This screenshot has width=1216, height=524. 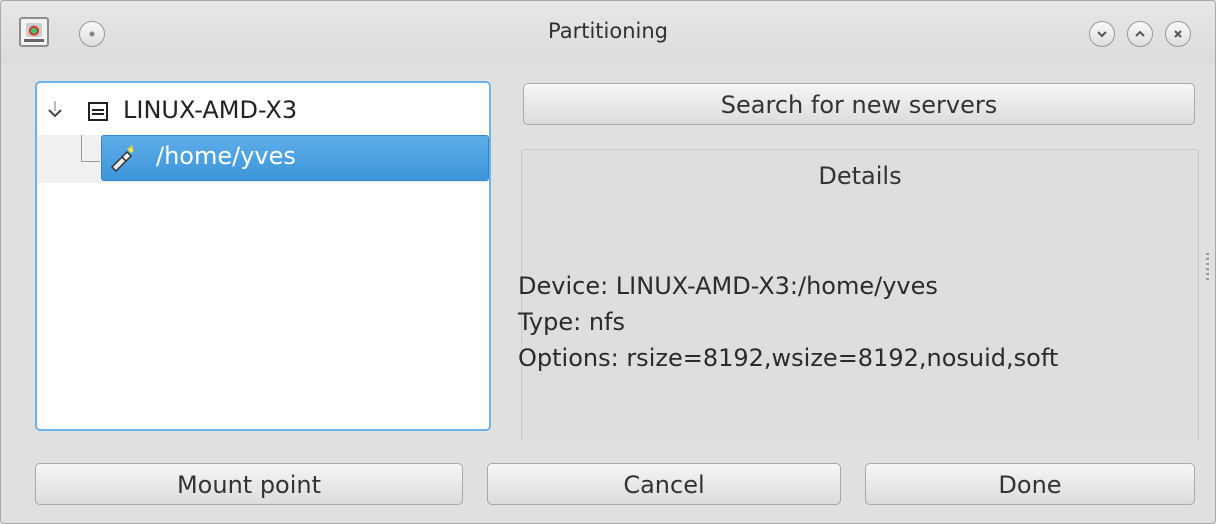 I want to click on computer-icon, so click(x=98, y=112).